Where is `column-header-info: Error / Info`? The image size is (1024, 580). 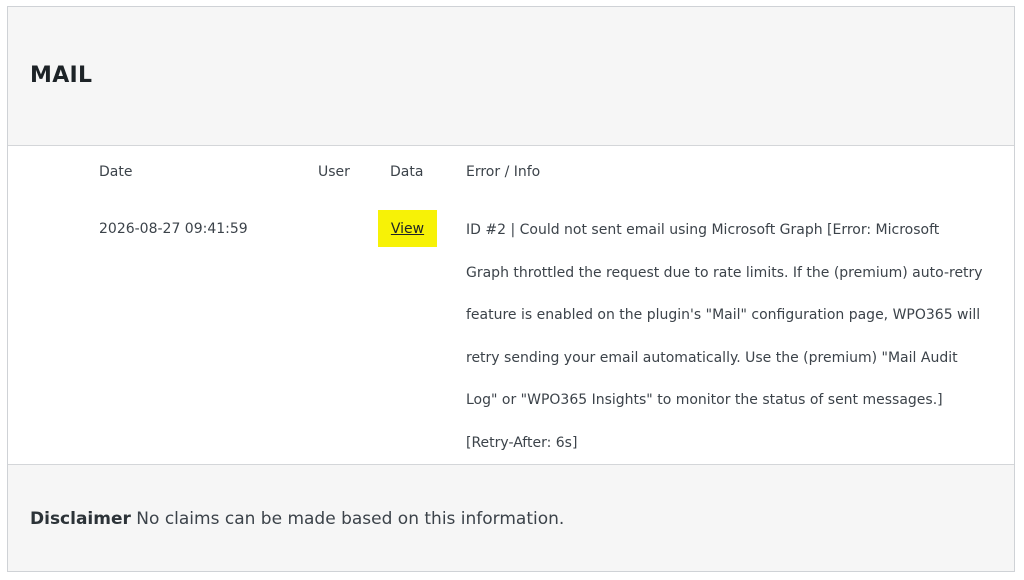
column-header-info: Error / Info is located at coordinates (503, 172).